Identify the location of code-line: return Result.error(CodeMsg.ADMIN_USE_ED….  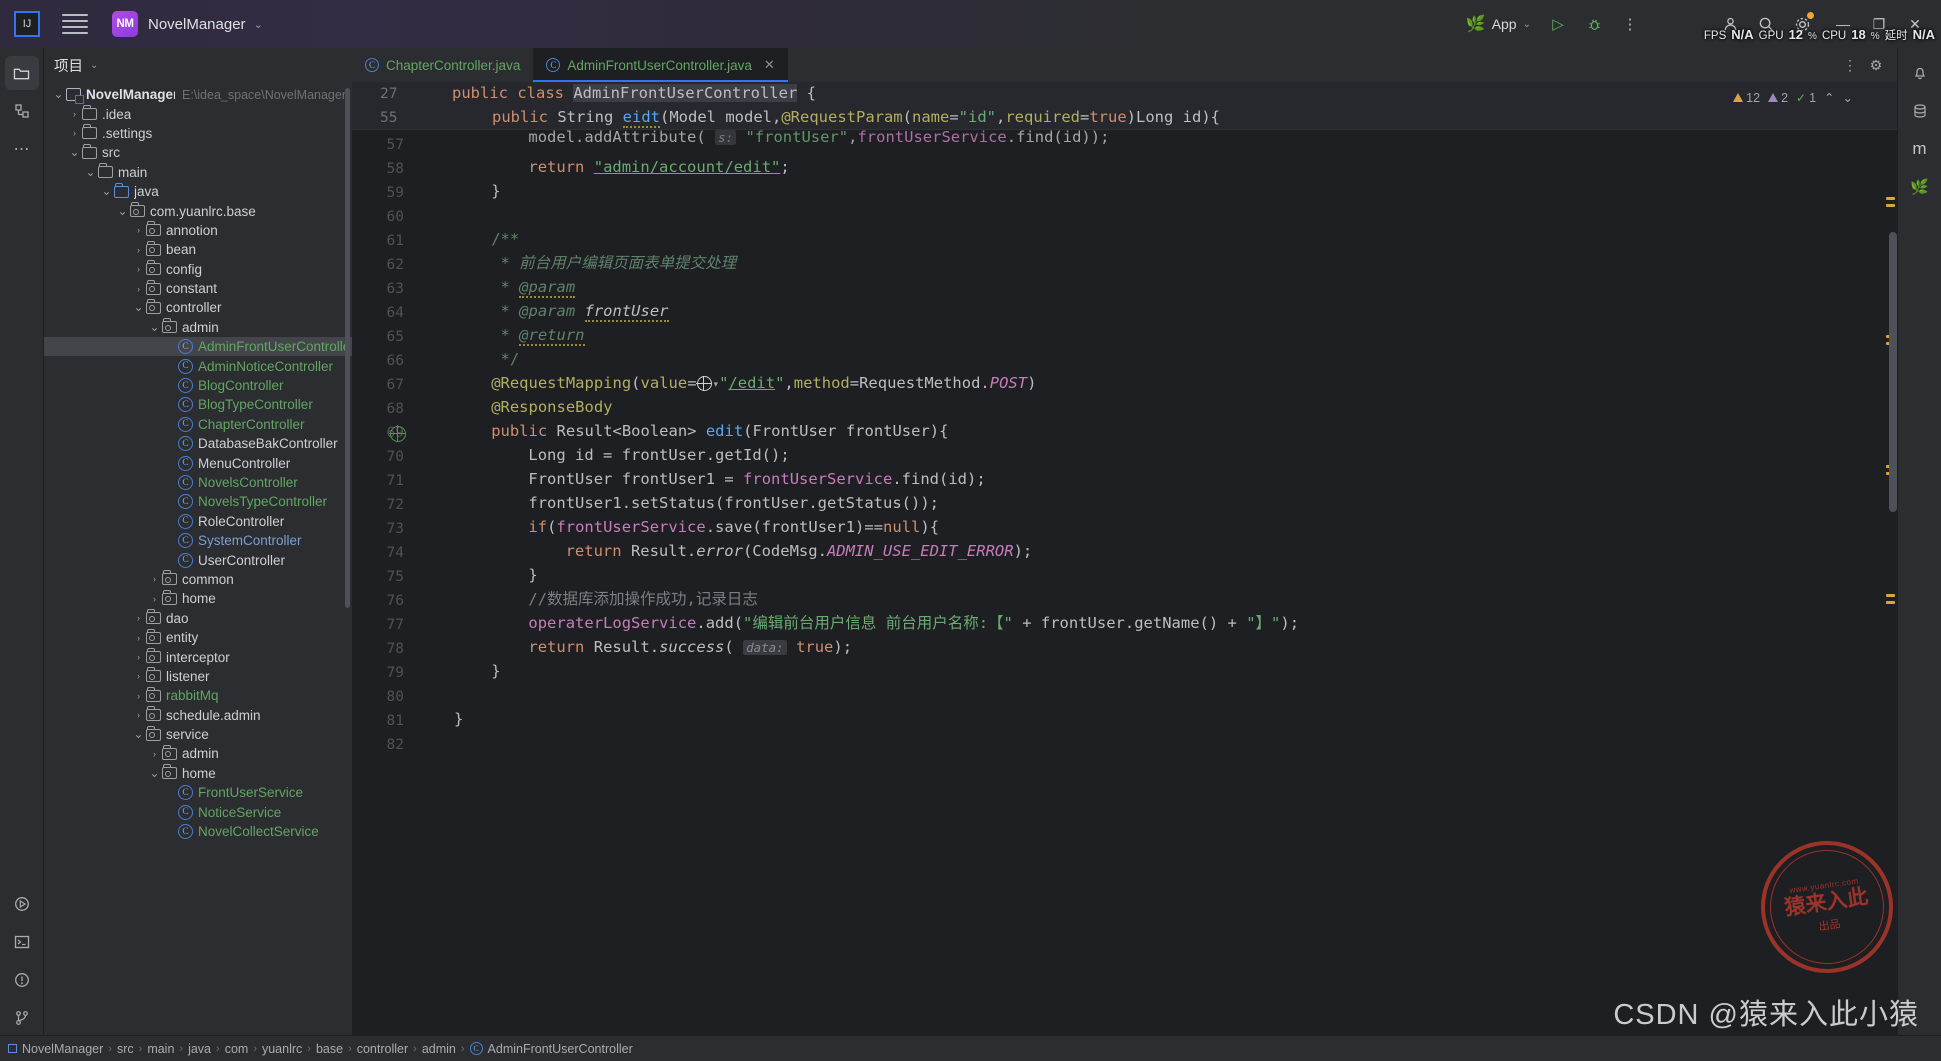
(799, 551).